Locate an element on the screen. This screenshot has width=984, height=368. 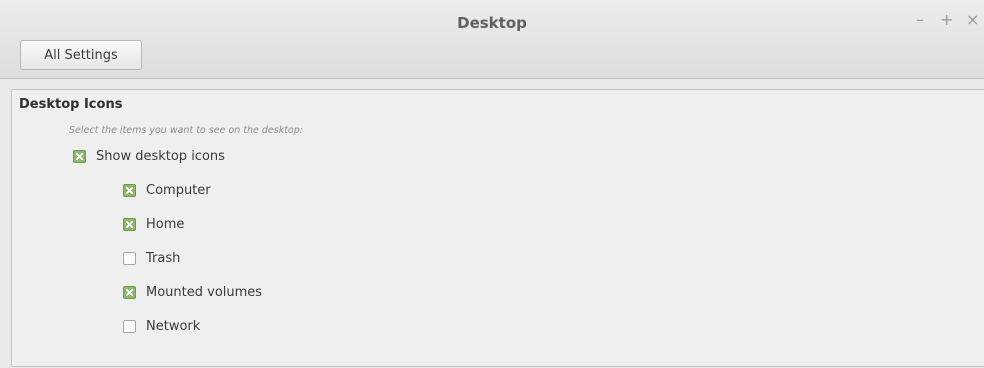
minimize-button: – is located at coordinates (920, 19).